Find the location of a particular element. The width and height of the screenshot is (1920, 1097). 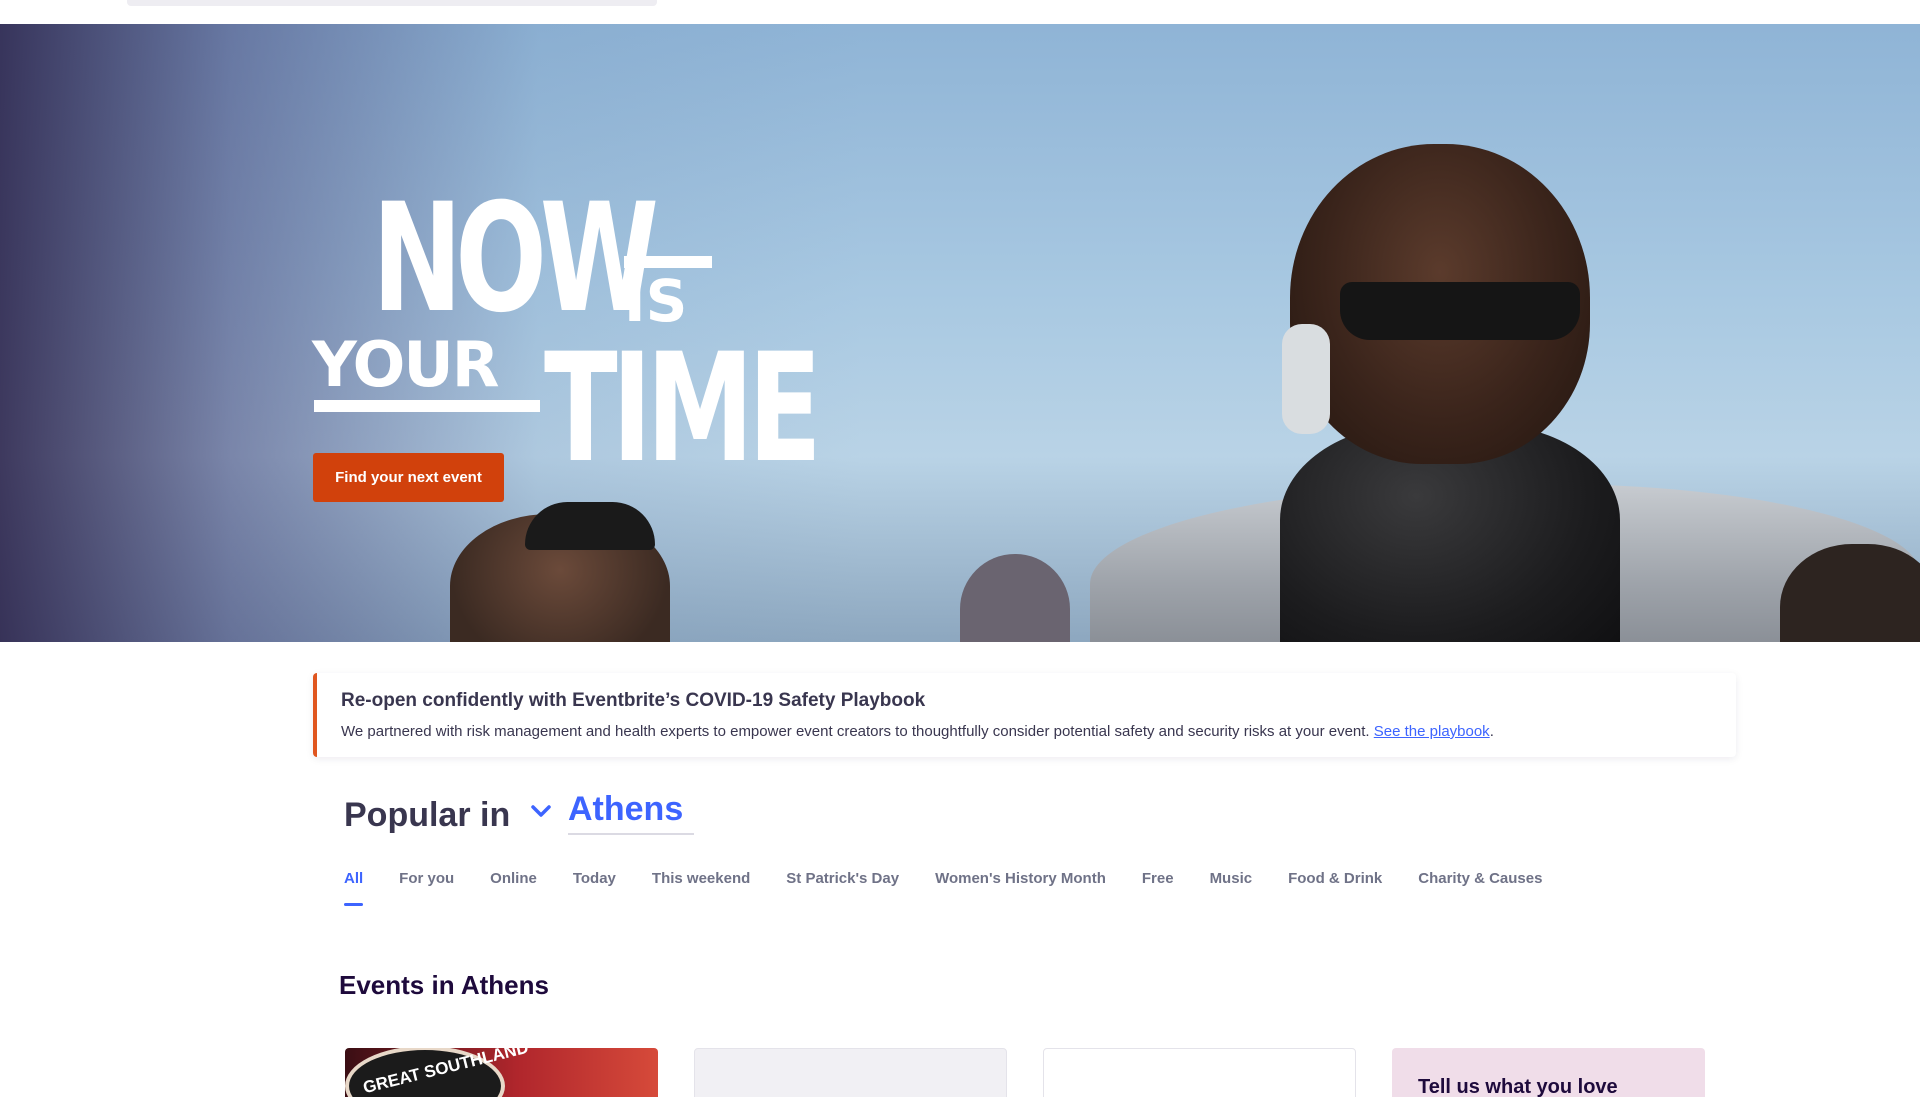

tab-free: Free is located at coordinates (1158, 888).